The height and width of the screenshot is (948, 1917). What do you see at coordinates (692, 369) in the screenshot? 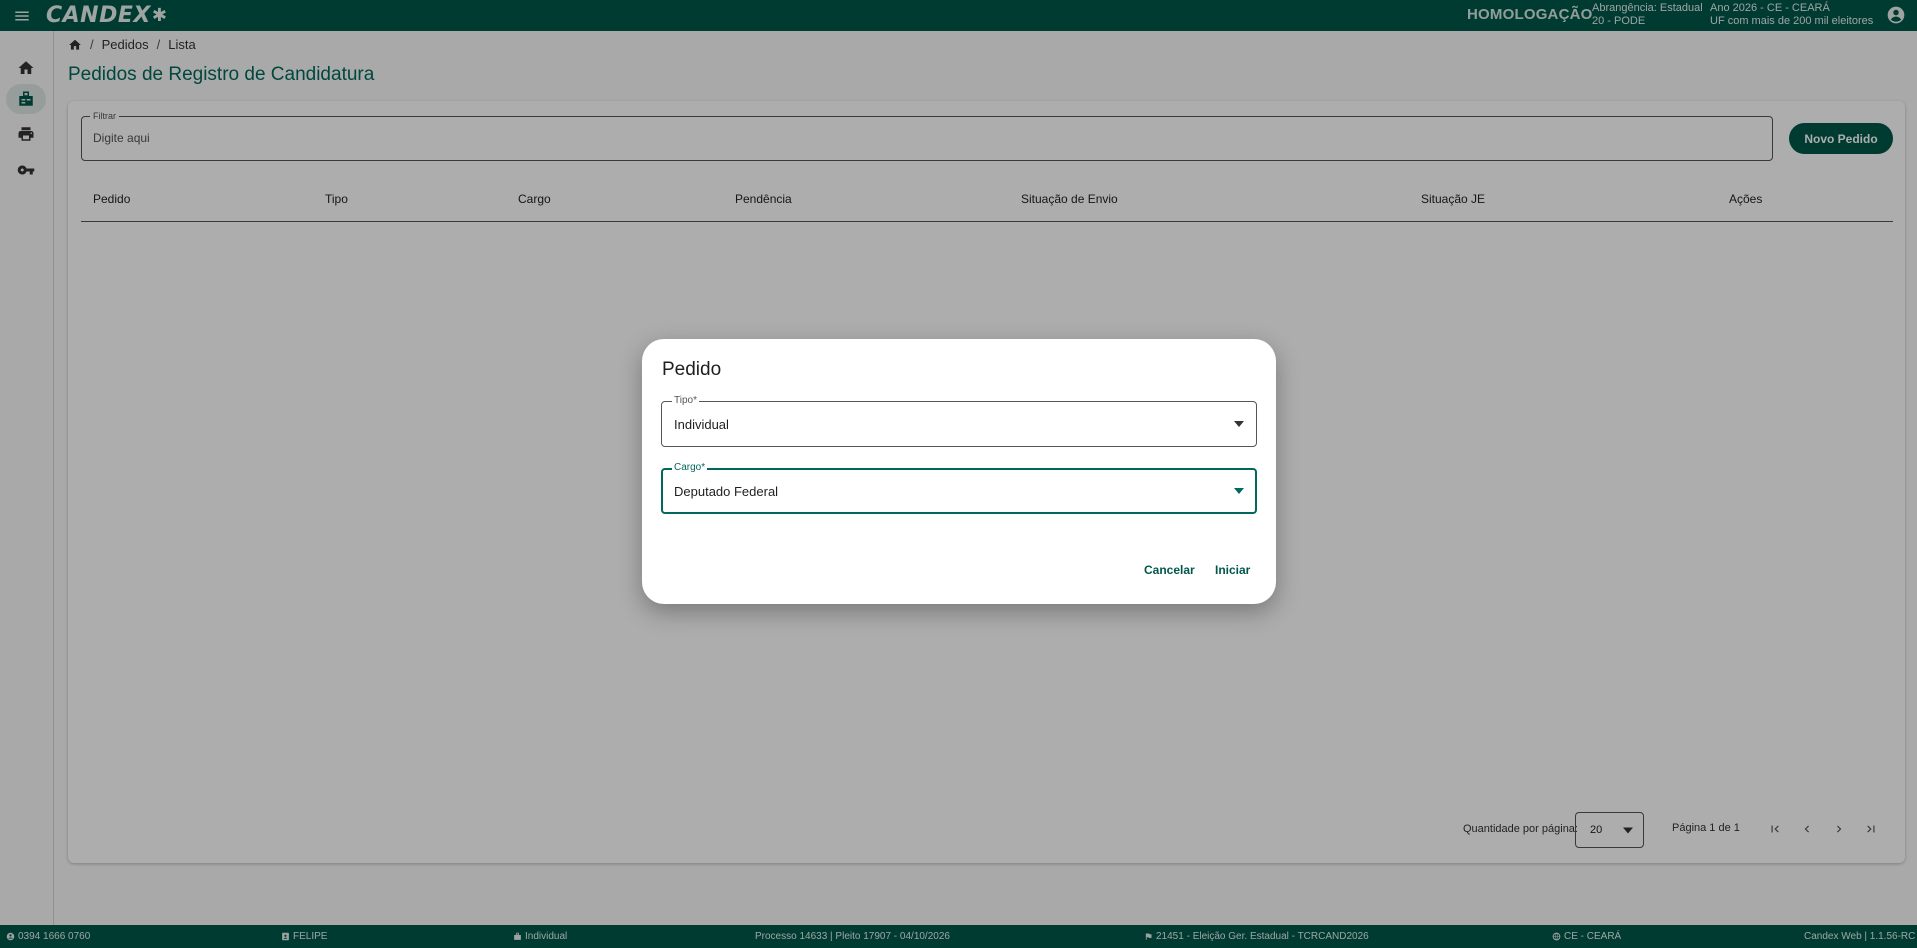
I see `dialog-title: Pedido` at bounding box center [692, 369].